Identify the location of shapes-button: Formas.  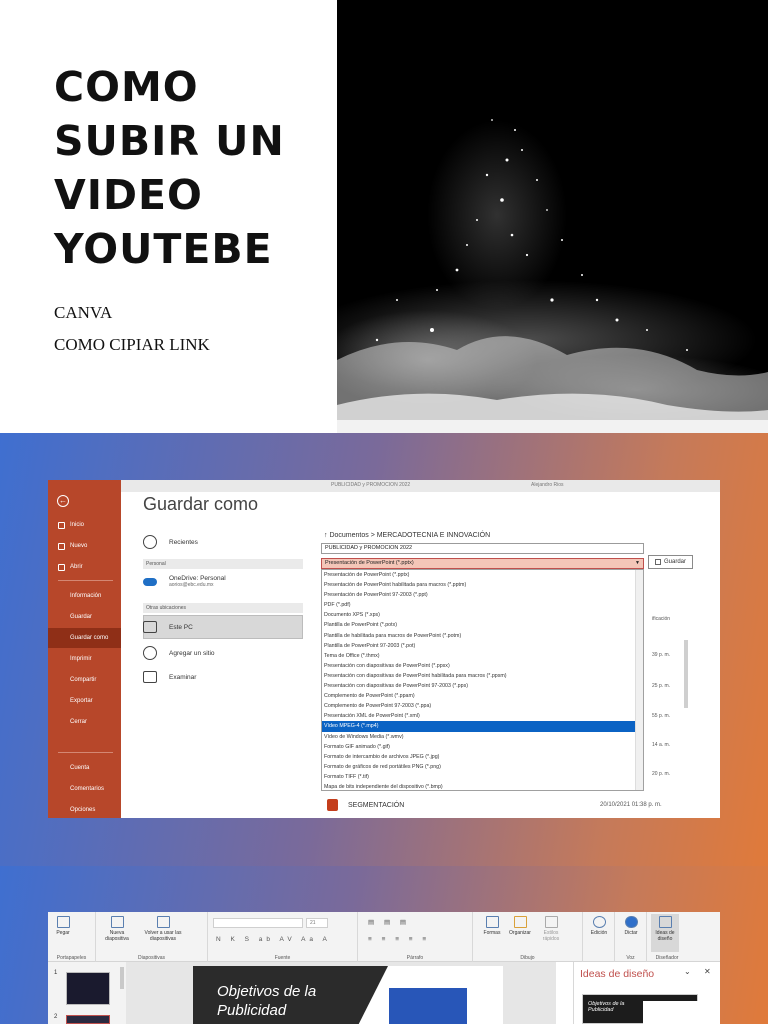
(492, 926).